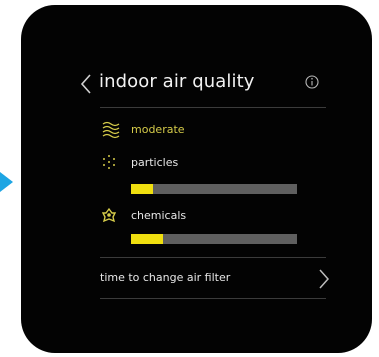  What do you see at coordinates (214, 189) in the screenshot?
I see `particles-level-bar` at bounding box center [214, 189].